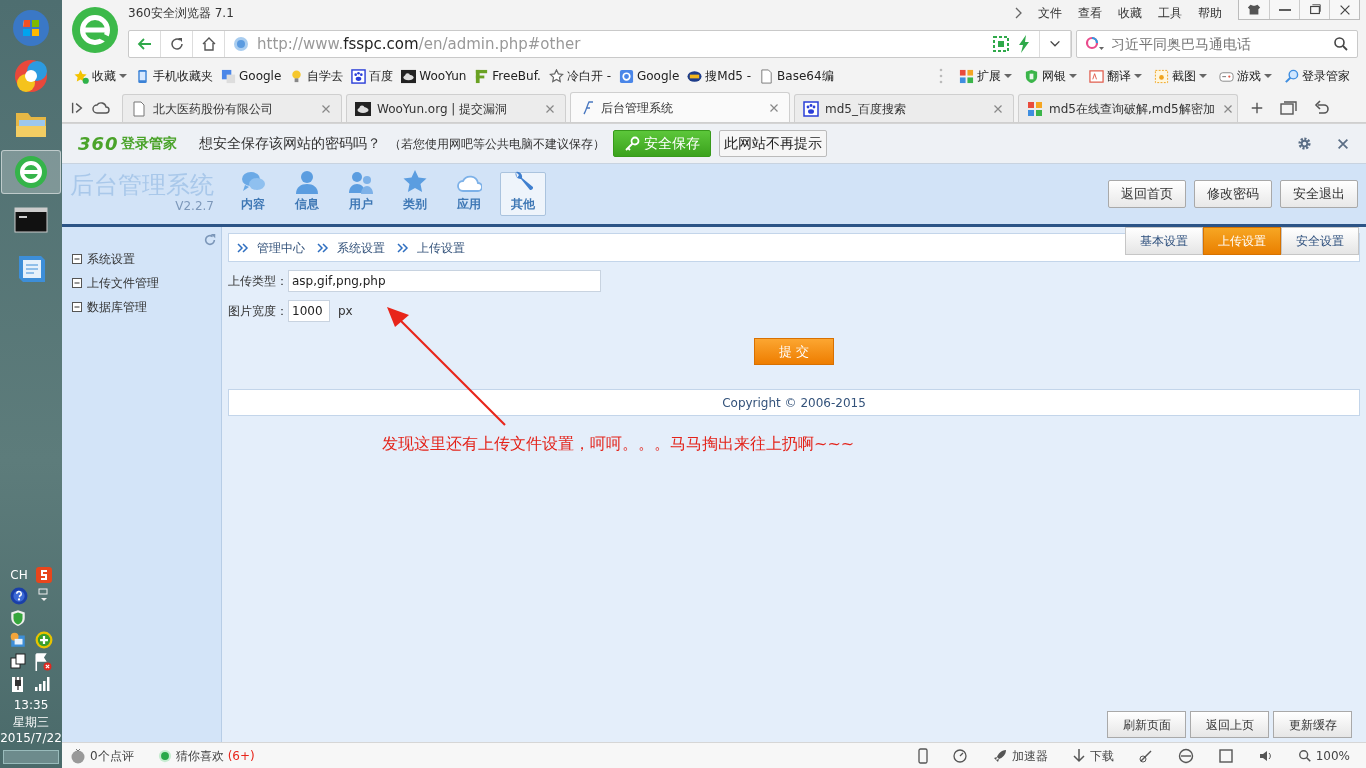  What do you see at coordinates (19, 575) in the screenshot?
I see `language-indicator: CH` at bounding box center [19, 575].